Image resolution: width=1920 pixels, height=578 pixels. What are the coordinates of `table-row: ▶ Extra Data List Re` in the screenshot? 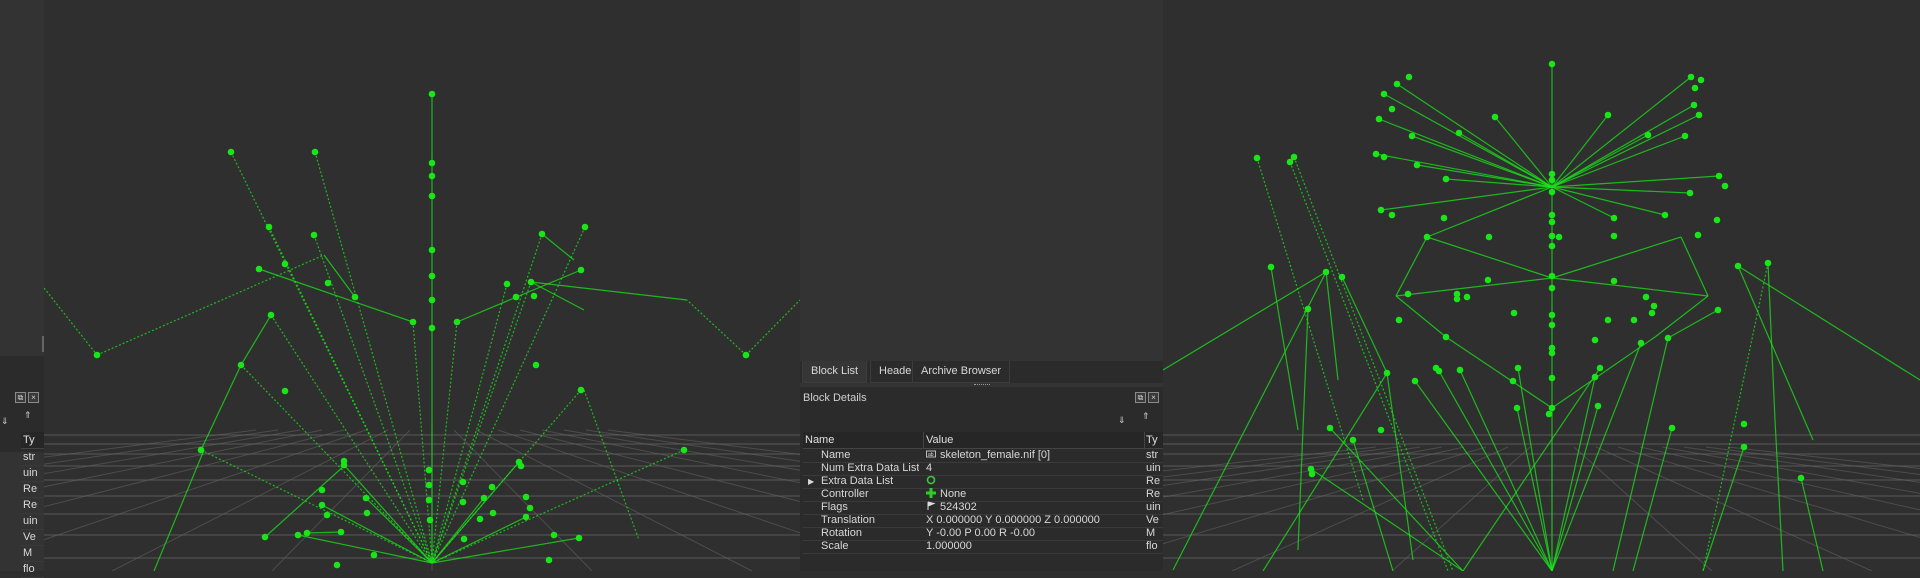 It's located at (983, 482).